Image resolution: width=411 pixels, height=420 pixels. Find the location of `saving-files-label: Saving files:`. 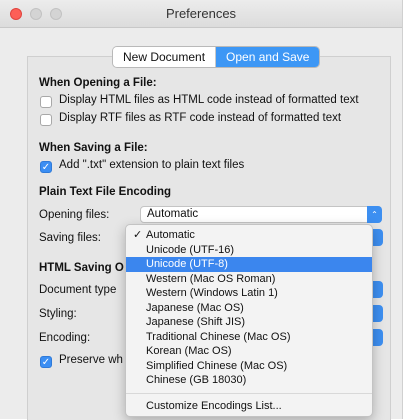

saving-files-label: Saving files: is located at coordinates (70, 238).